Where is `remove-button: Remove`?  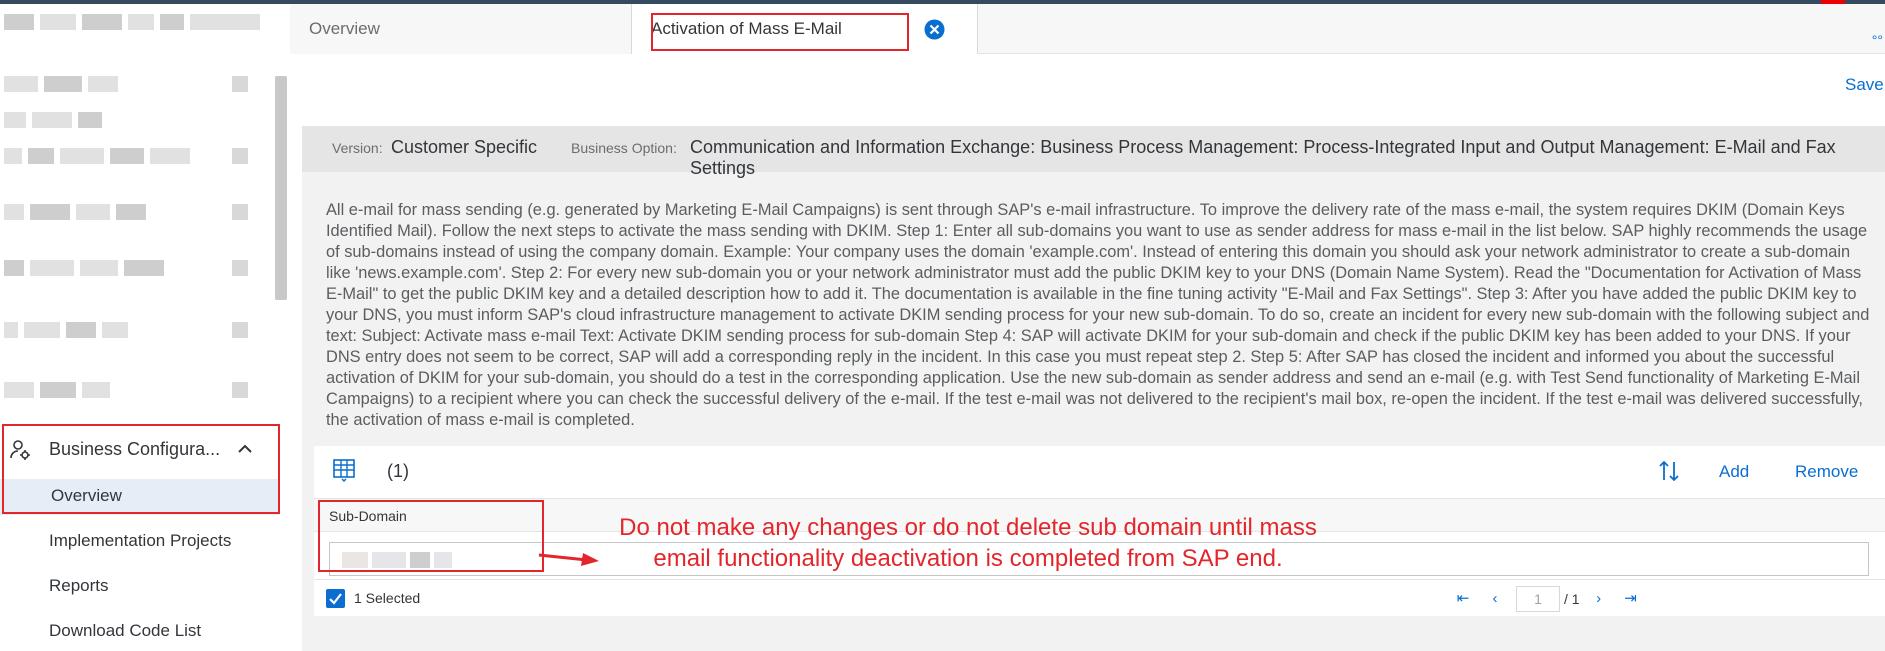
remove-button: Remove is located at coordinates (1826, 472).